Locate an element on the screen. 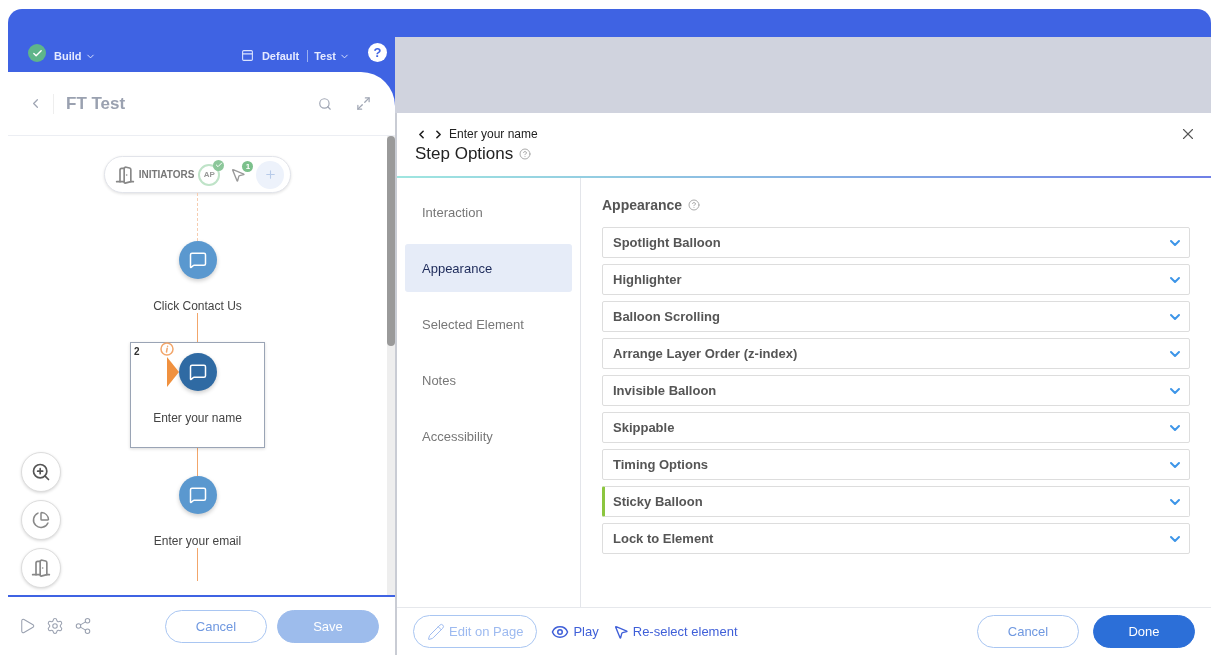 The width and height of the screenshot is (1216, 655). accordion-row: Balloon Scrolling is located at coordinates (896, 316).